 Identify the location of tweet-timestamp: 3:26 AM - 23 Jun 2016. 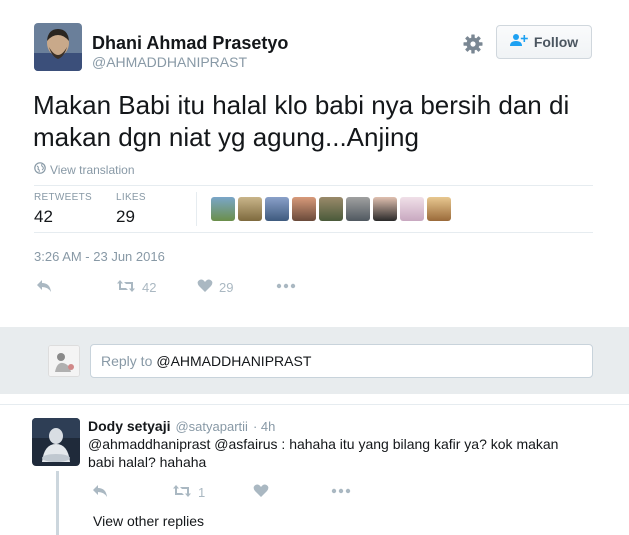
(99, 256).